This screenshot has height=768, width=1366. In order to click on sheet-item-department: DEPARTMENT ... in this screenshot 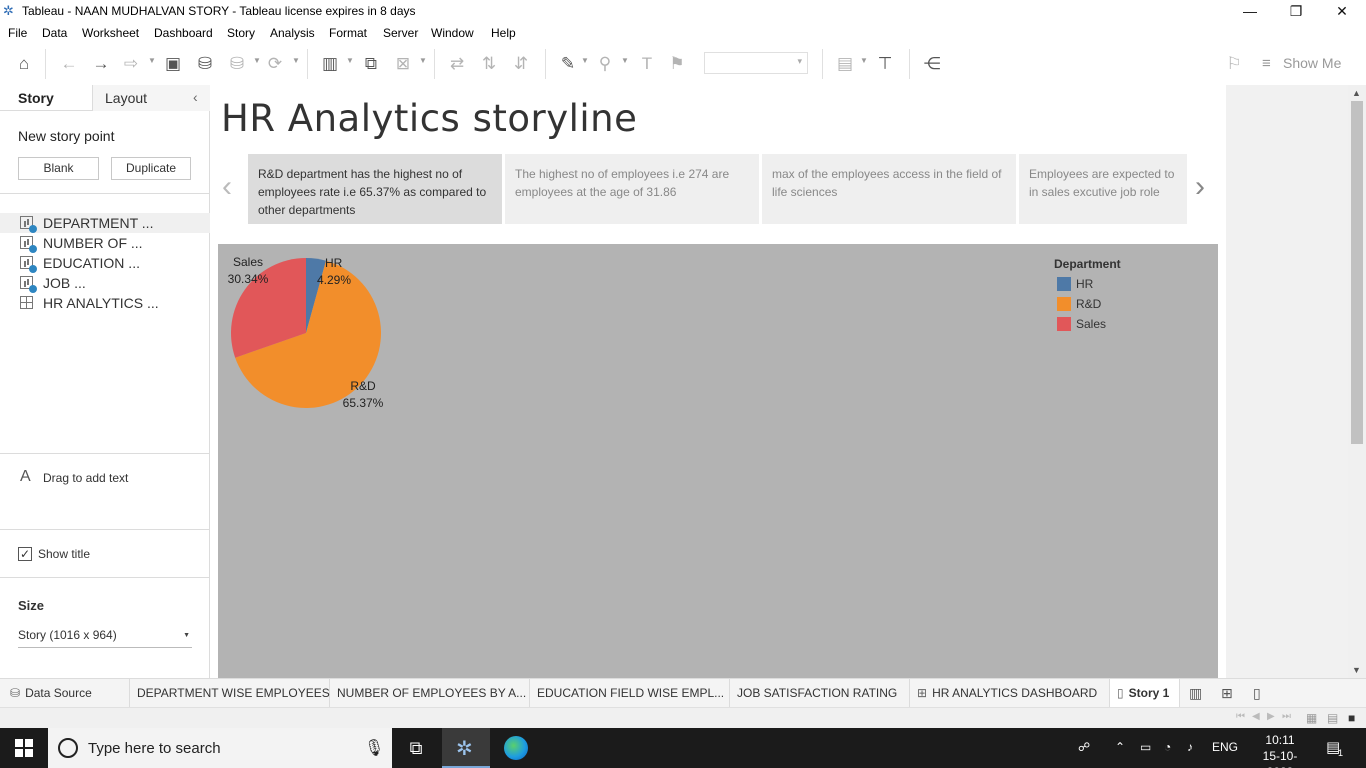, I will do `click(105, 223)`.